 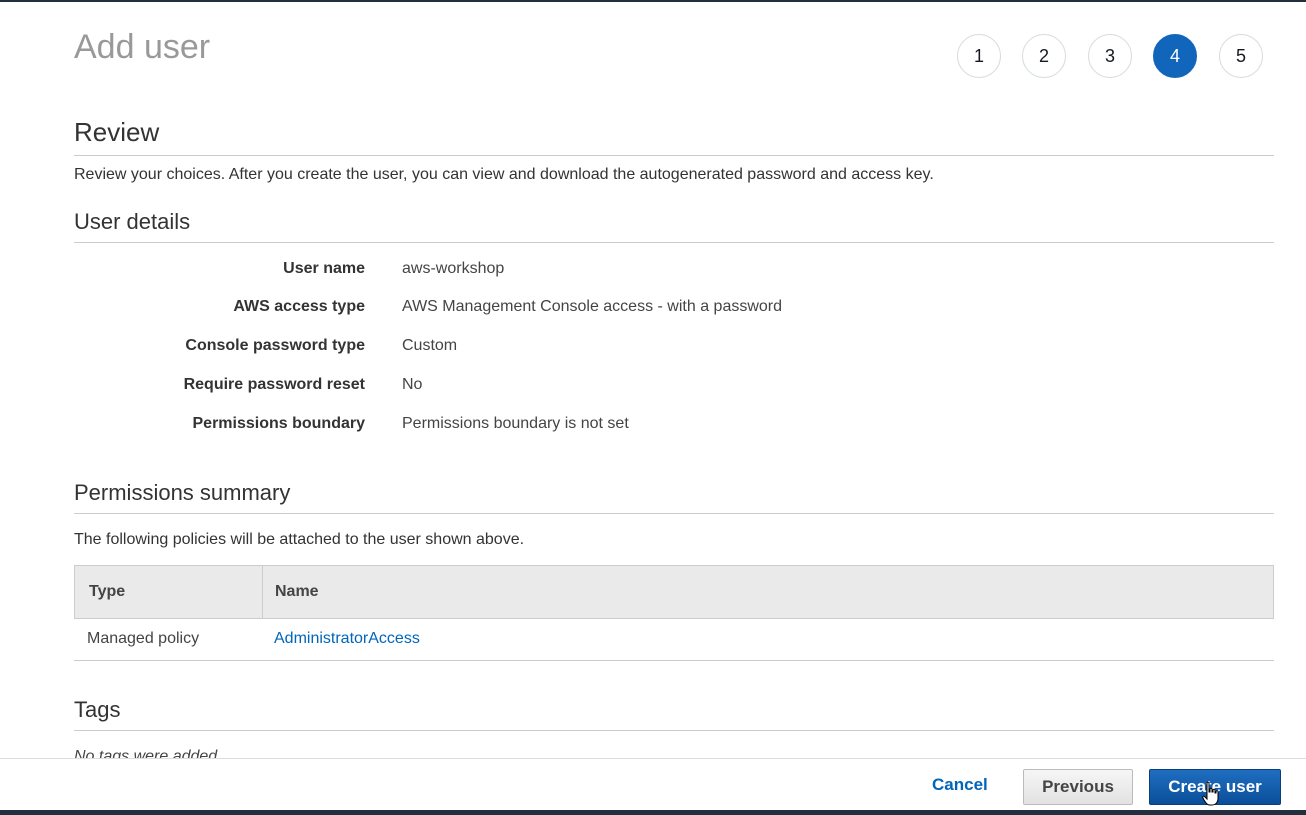 I want to click on detail-value-password-type: Custom, so click(x=430, y=345).